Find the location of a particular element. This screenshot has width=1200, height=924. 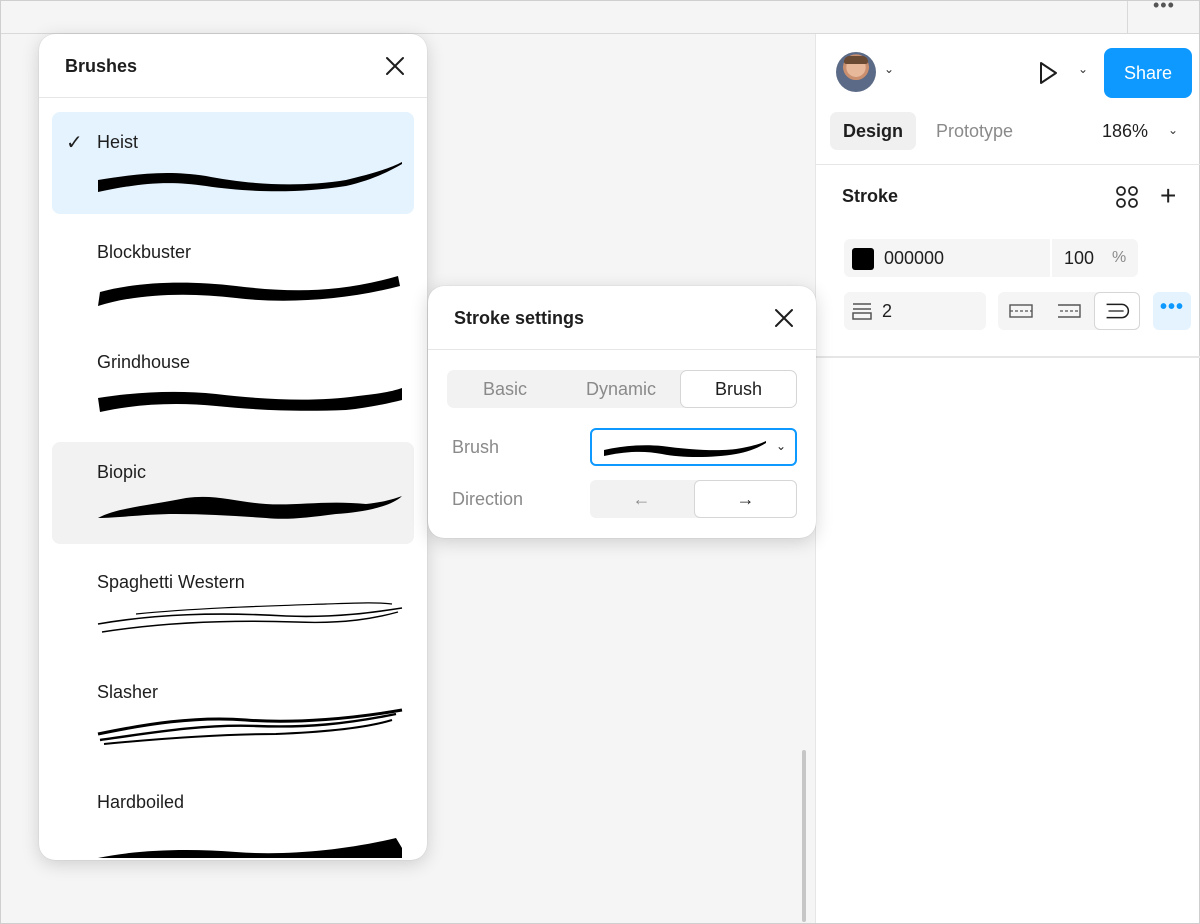

stroke-settings-title: Stroke settings is located at coordinates (519, 318).